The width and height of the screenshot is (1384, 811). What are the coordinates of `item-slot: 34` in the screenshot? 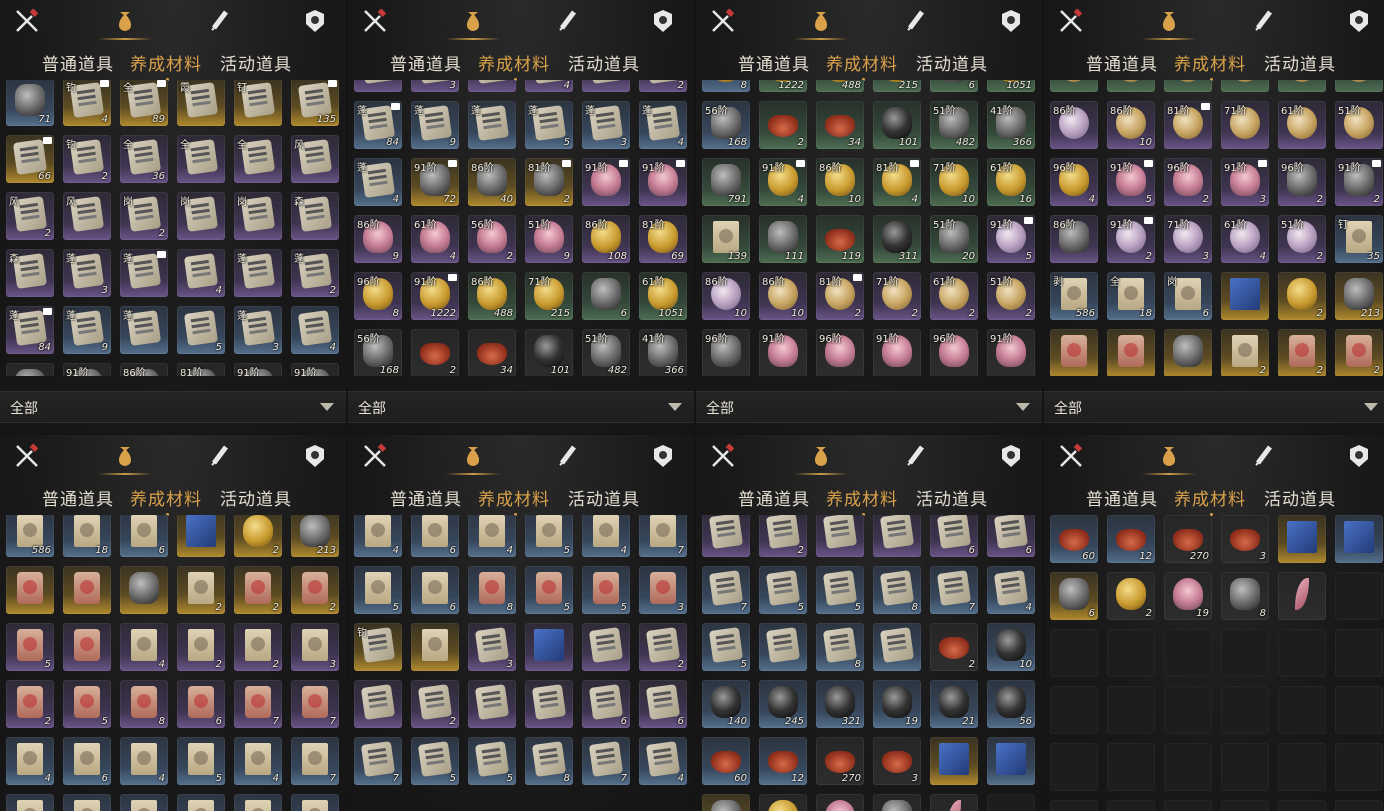 It's located at (492, 352).